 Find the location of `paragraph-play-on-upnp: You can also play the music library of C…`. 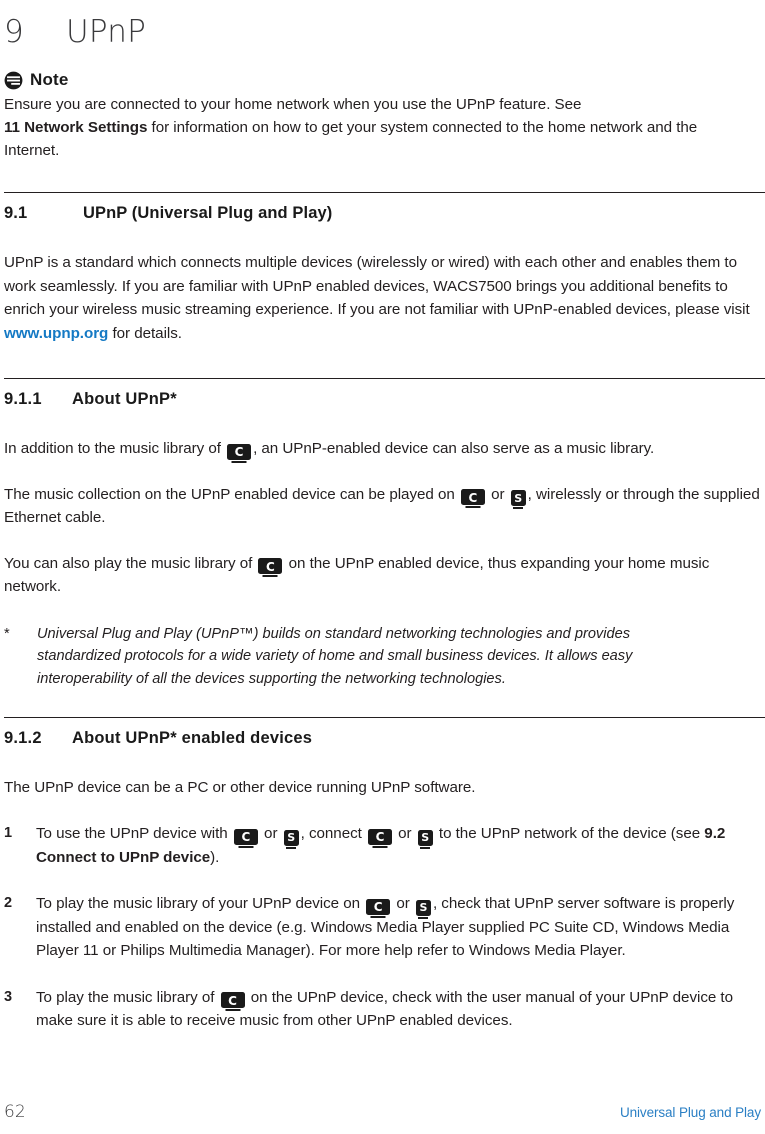

paragraph-play-on-upnp: You can also play the music library of C… is located at coordinates (382, 575).